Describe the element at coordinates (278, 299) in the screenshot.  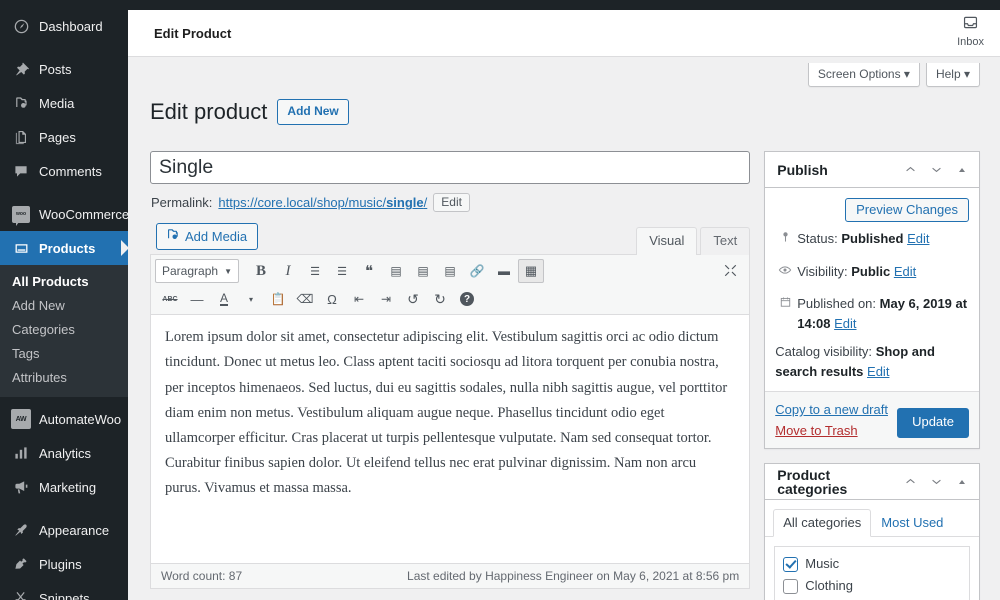
I see `paste-as-text-icon: 📋` at that location.